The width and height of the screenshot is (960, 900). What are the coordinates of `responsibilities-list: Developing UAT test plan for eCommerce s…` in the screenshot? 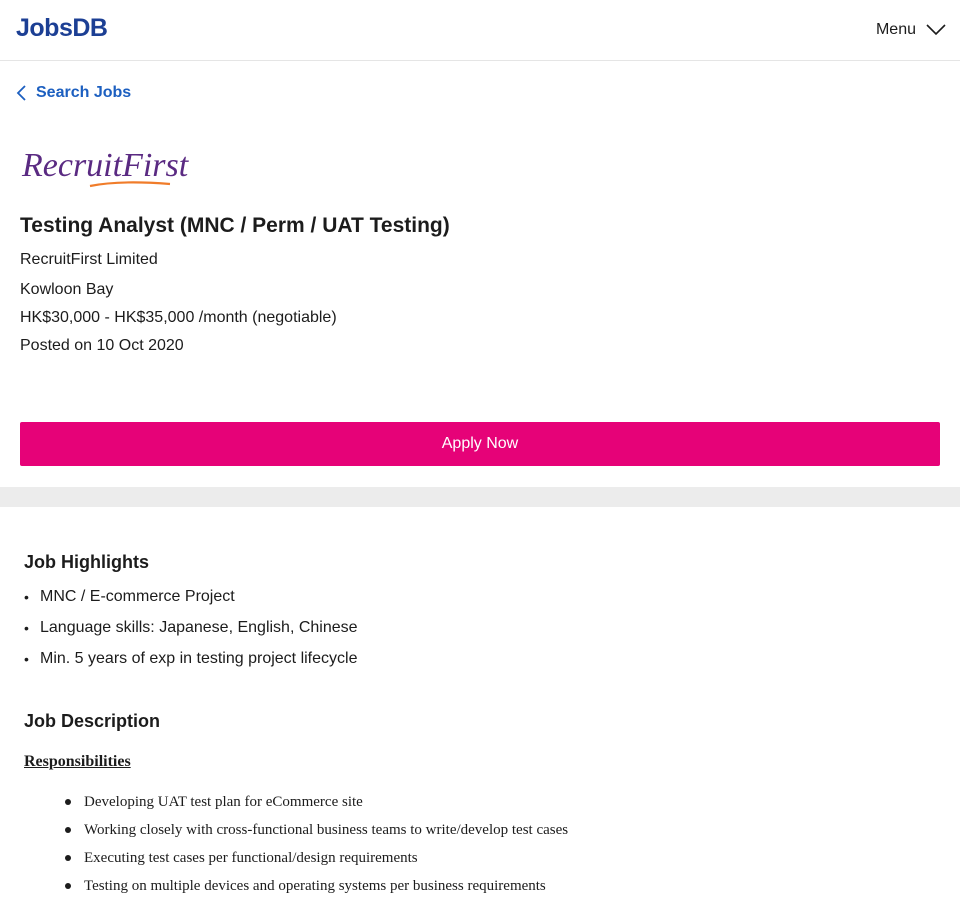 It's located at (317, 846).